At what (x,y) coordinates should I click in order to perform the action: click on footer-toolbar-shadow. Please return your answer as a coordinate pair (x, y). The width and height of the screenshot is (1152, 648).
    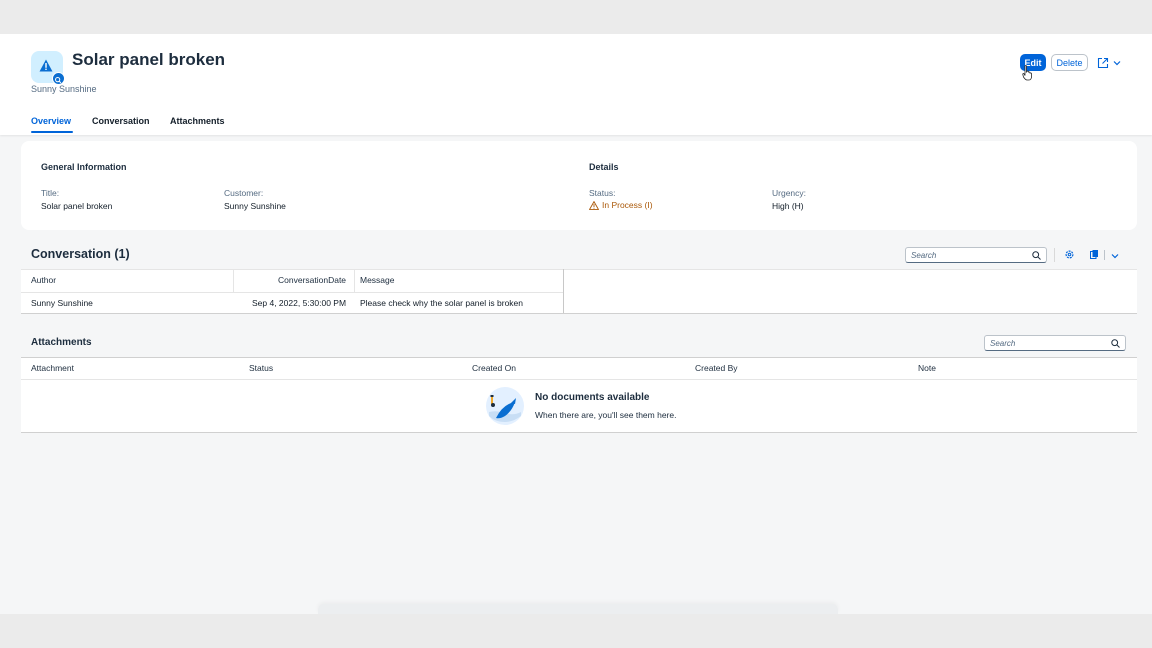
    Looking at the image, I should click on (578, 609).